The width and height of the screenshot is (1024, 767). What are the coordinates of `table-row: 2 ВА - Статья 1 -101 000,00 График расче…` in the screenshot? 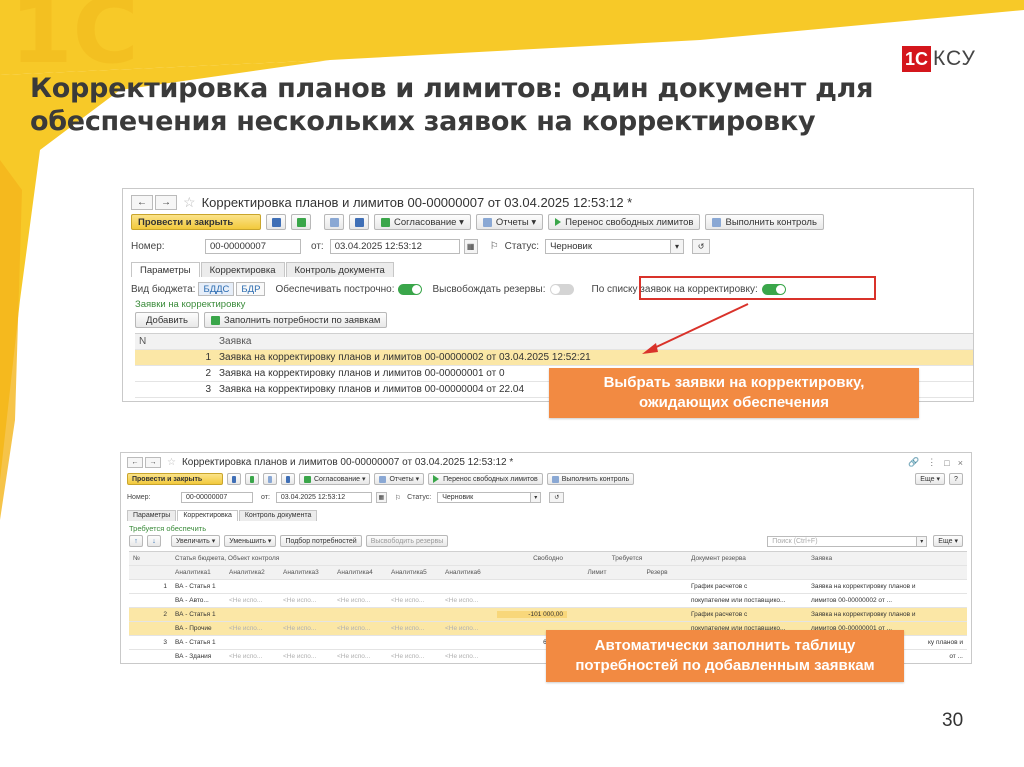 It's located at (548, 615).